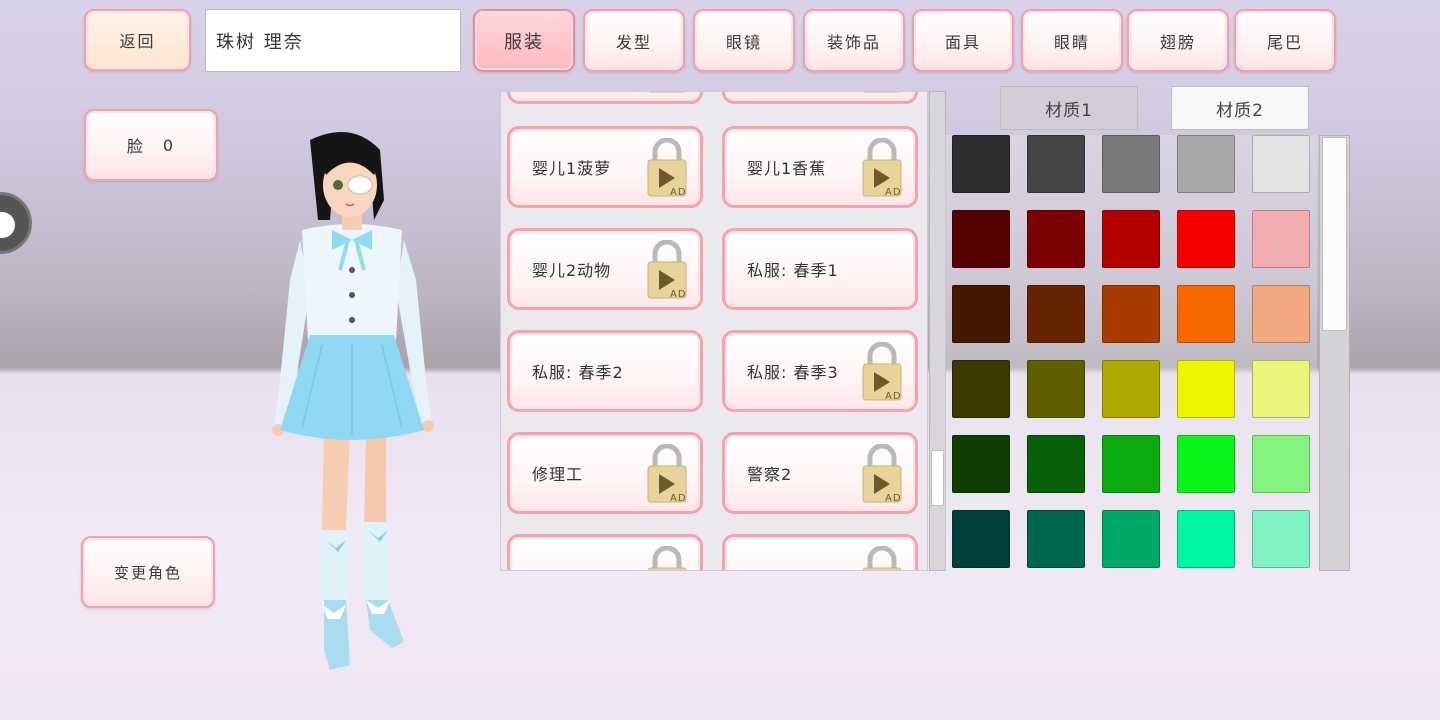 The image size is (1440, 720). I want to click on material-2-tab: 材质2, so click(1240, 108).